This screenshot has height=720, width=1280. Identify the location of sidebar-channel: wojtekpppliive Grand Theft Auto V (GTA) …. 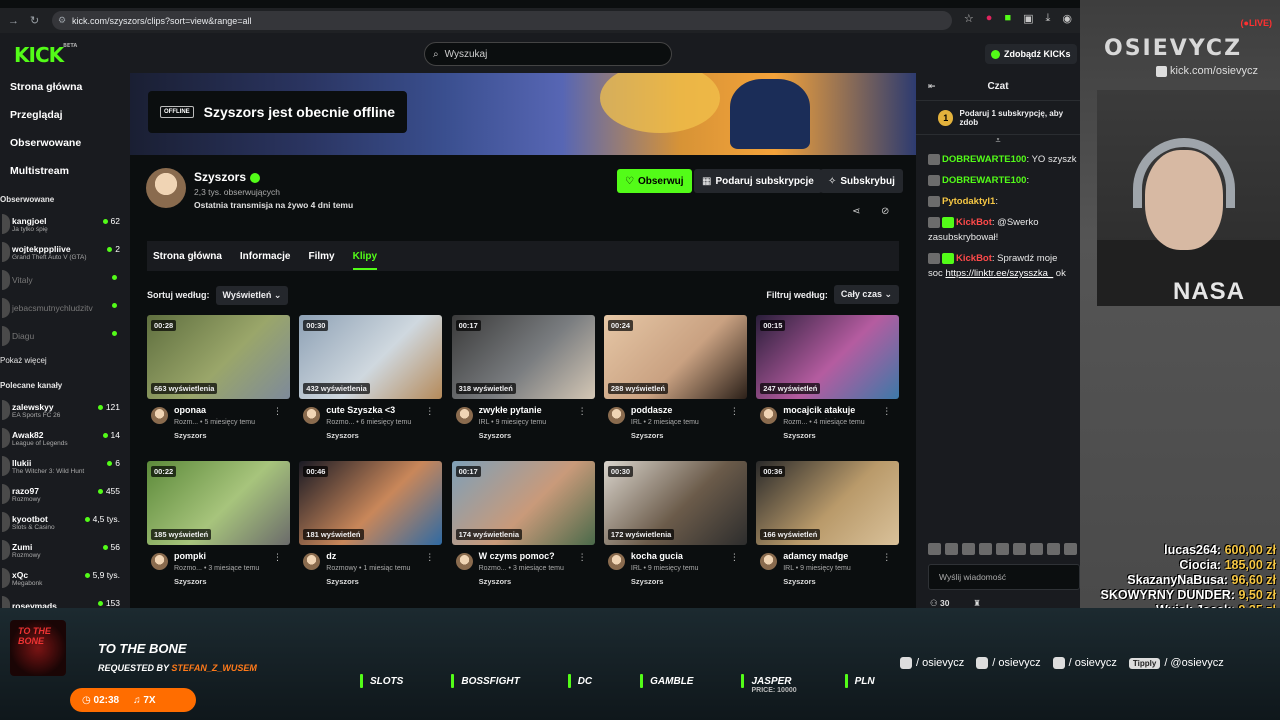
(65, 252).